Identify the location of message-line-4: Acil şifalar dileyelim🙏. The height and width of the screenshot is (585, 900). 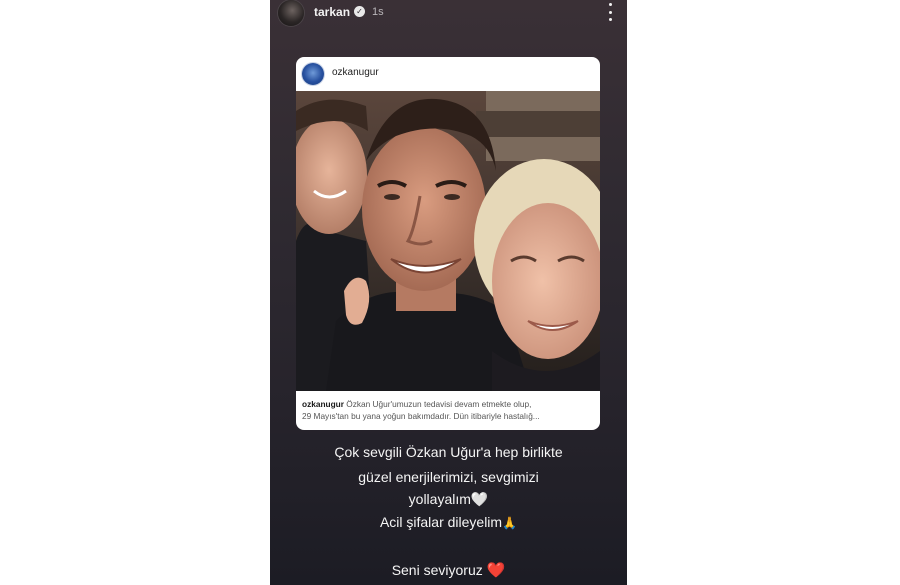
(448, 522).